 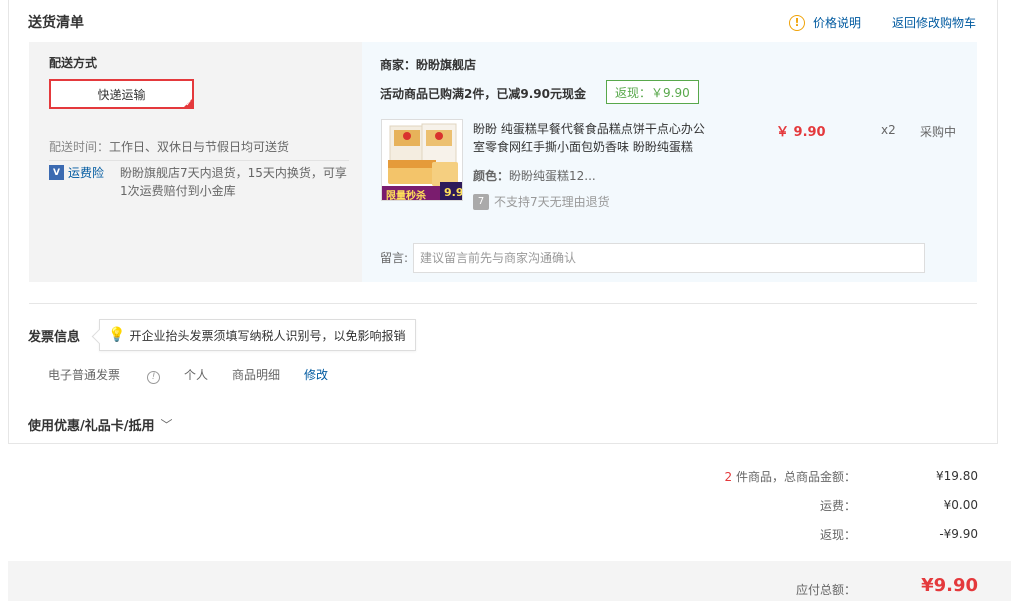 I want to click on delivery-list-title: 送货清单, so click(x=56, y=23).